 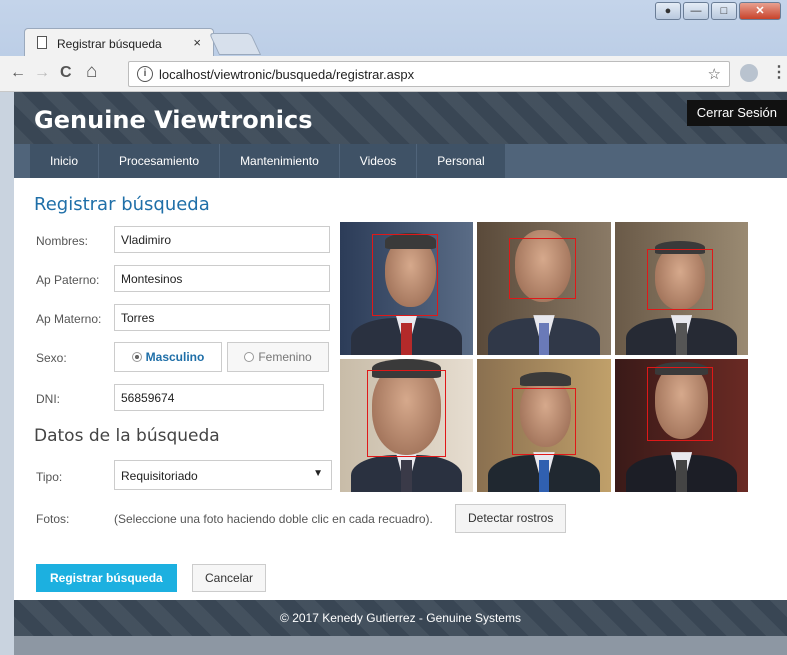 What do you see at coordinates (109, 44) in the screenshot?
I see `tab-title: Registrar búsqueda` at bounding box center [109, 44].